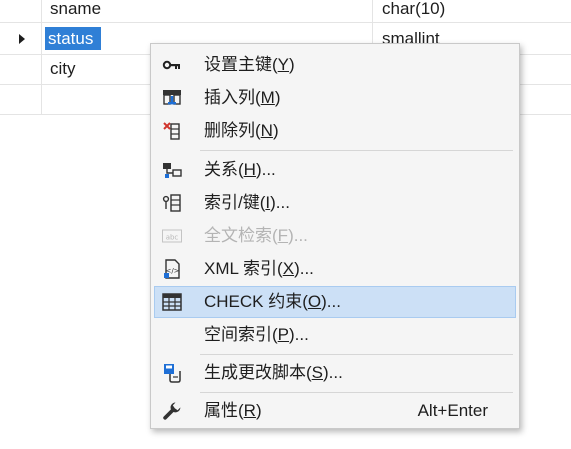 The image size is (571, 449). I want to click on generate-script-icon, so click(172, 373).